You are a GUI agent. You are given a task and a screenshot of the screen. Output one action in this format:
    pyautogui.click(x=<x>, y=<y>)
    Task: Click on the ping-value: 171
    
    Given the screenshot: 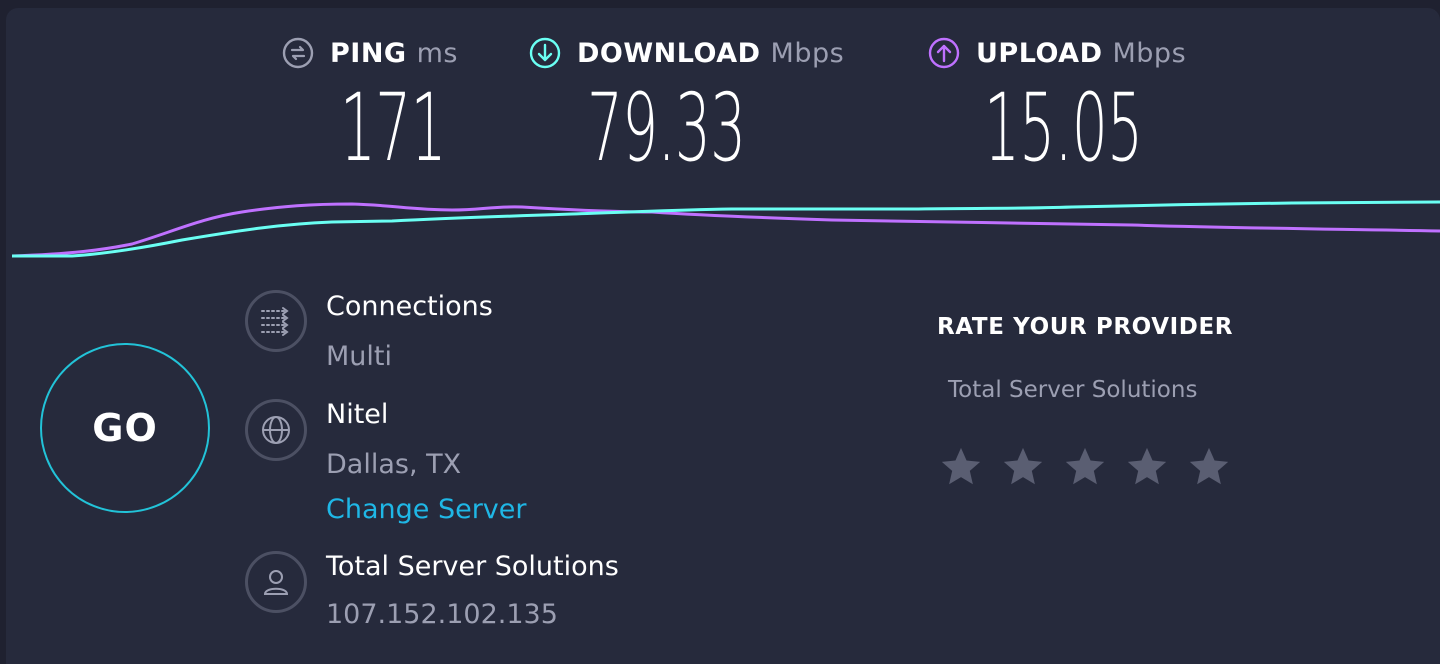 What is the action you would take?
    pyautogui.click(x=393, y=128)
    